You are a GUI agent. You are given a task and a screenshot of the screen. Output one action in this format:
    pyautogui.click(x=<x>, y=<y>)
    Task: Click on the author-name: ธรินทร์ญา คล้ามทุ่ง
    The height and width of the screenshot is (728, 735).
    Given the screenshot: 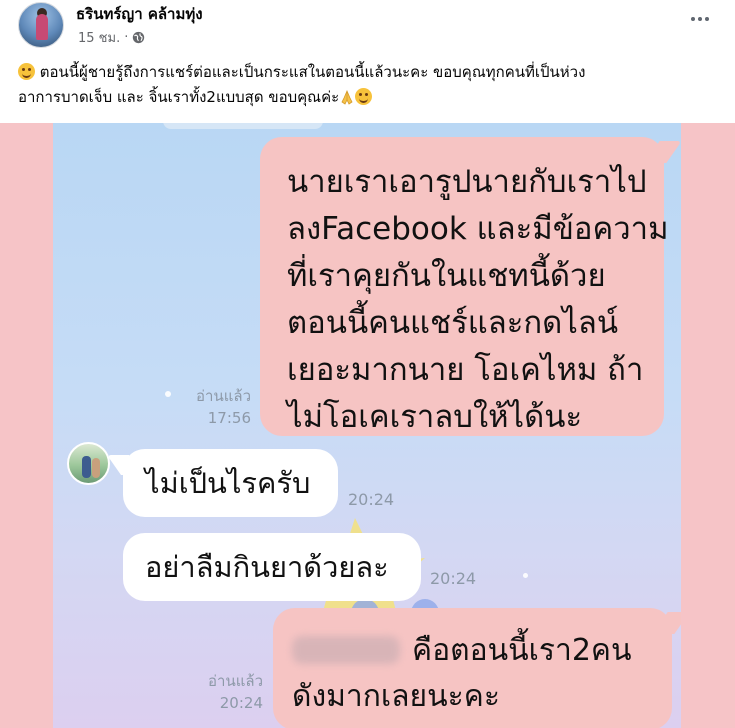 What is the action you would take?
    pyautogui.click(x=139, y=14)
    